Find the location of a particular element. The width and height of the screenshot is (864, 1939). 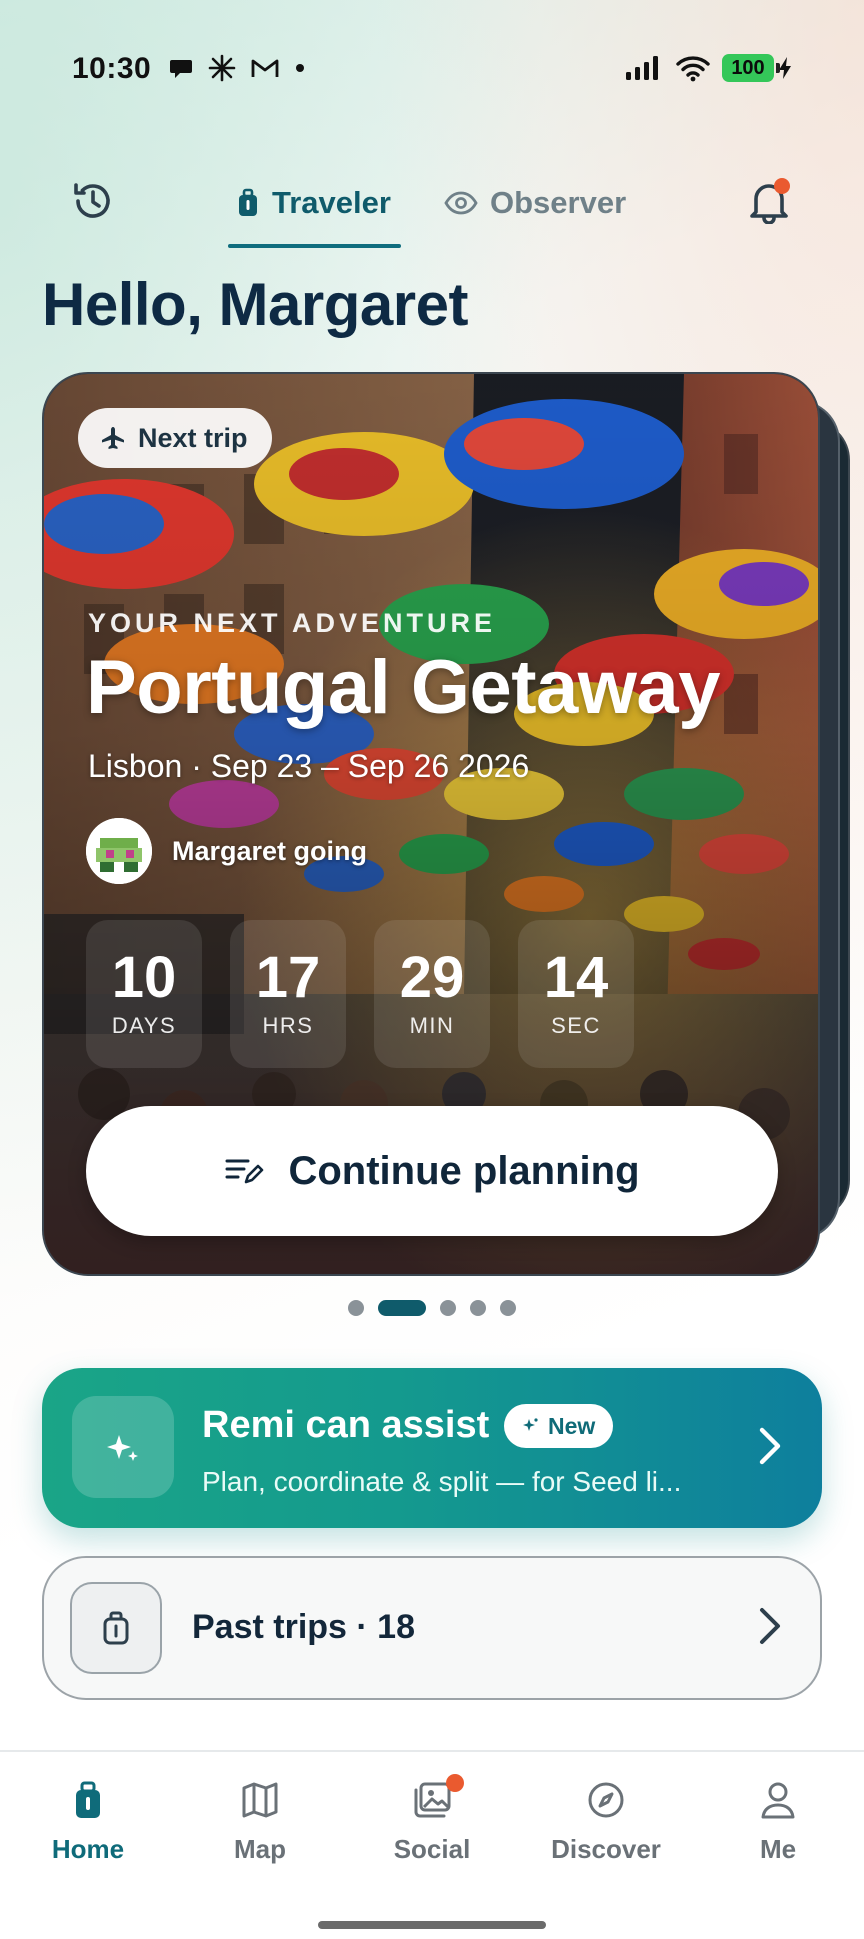

home-indicator is located at coordinates (432, 1925).